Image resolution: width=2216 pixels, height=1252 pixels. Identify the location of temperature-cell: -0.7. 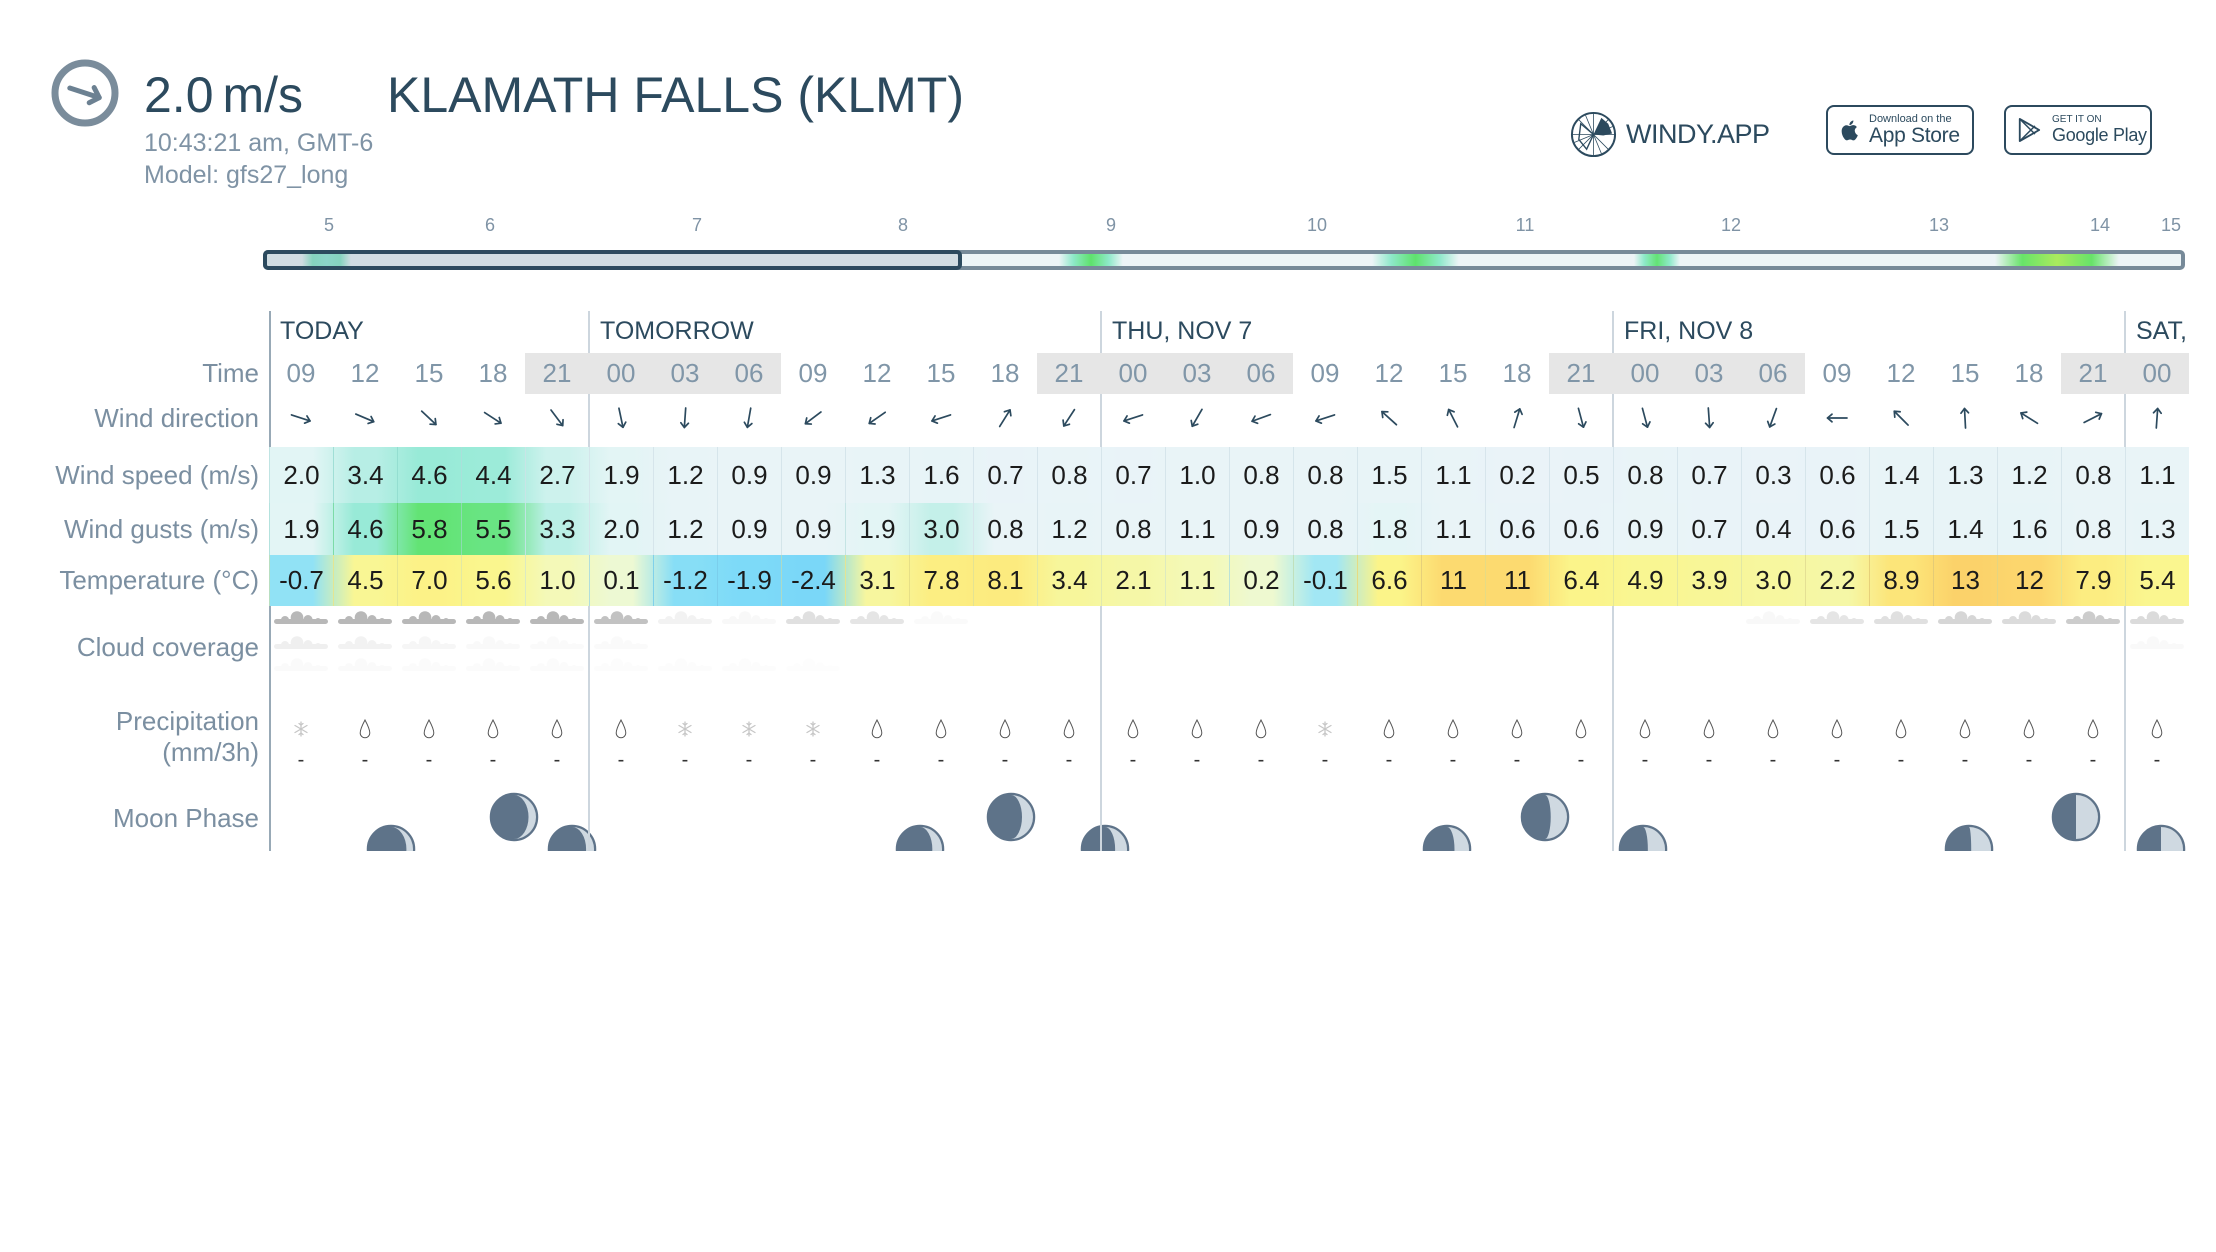
(301, 580).